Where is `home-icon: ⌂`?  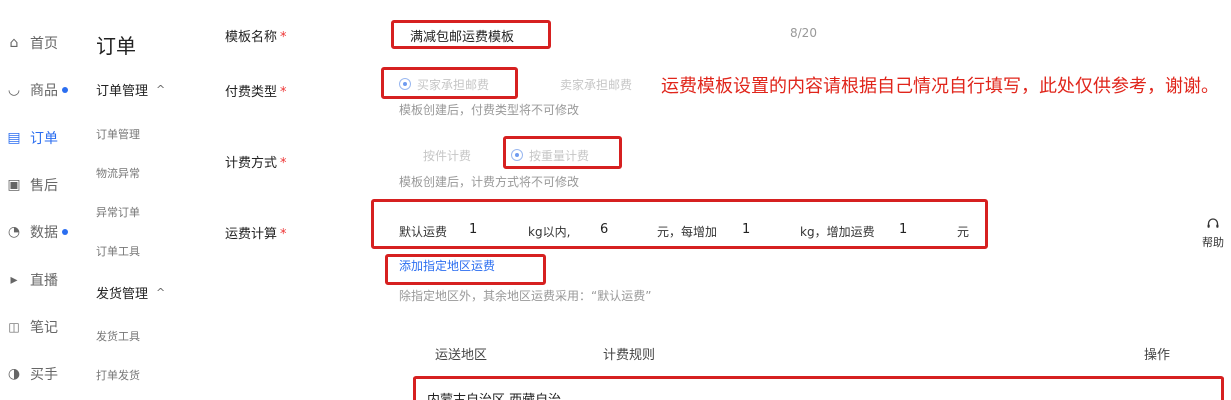
home-icon: ⌂ is located at coordinates (14, 43).